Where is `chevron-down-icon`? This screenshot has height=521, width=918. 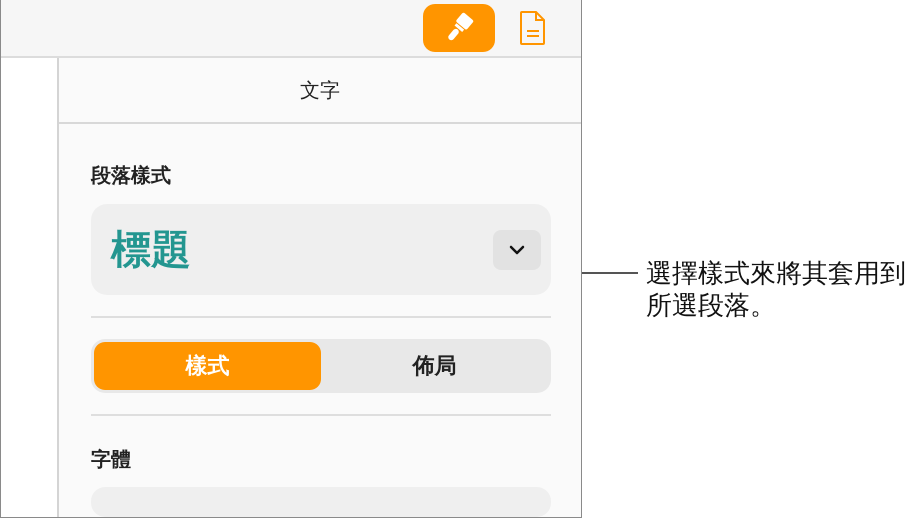
chevron-down-icon is located at coordinates (517, 249).